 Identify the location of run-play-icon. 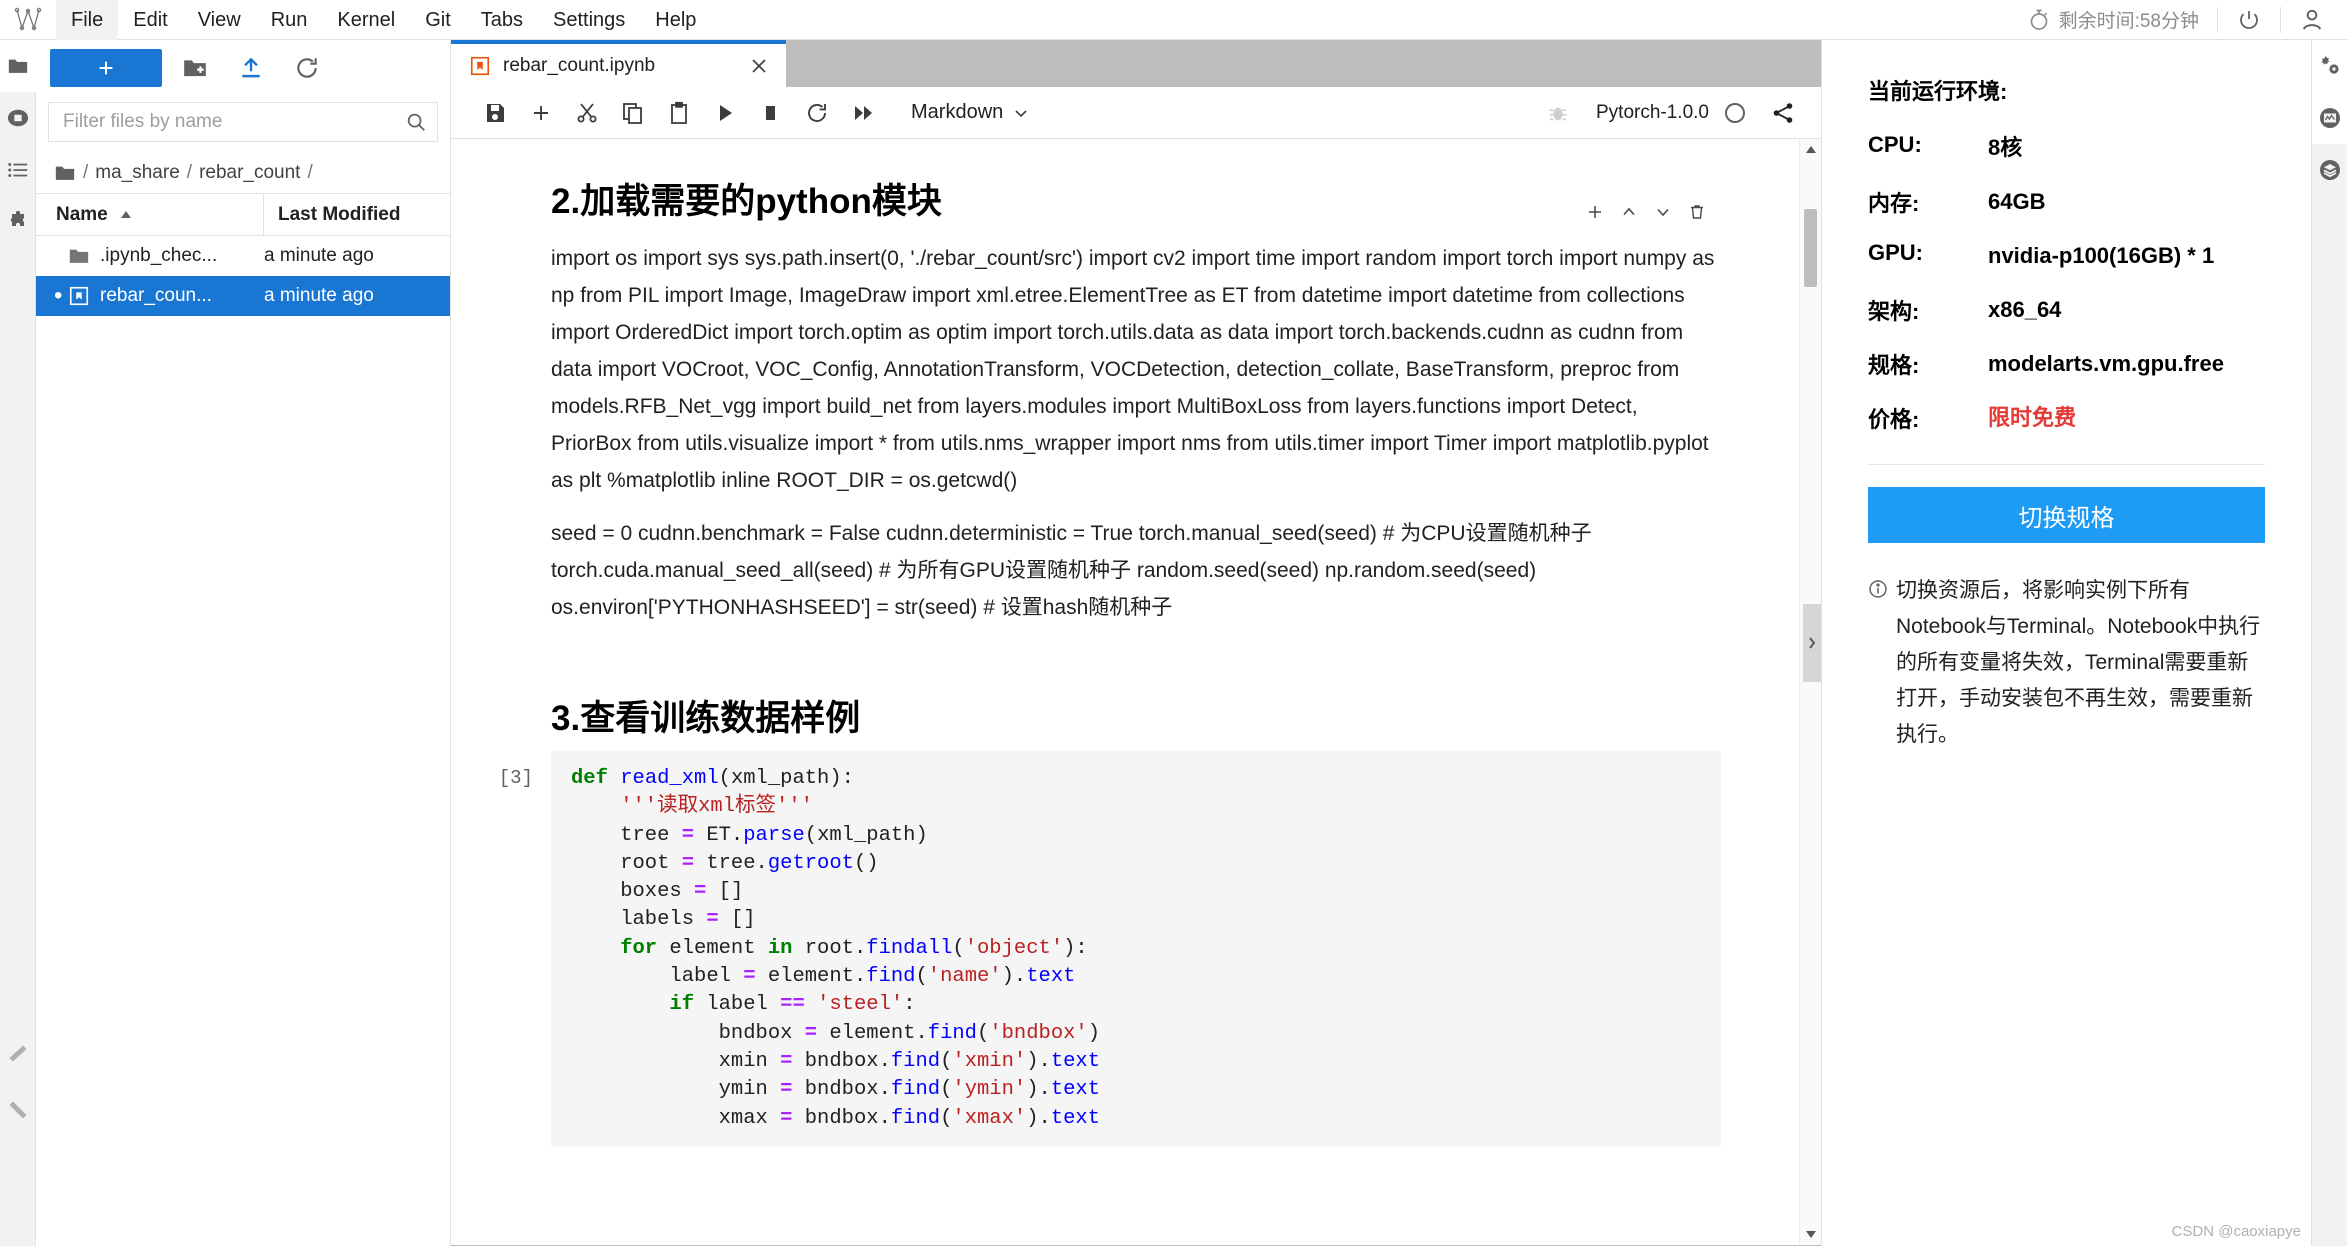
(725, 113).